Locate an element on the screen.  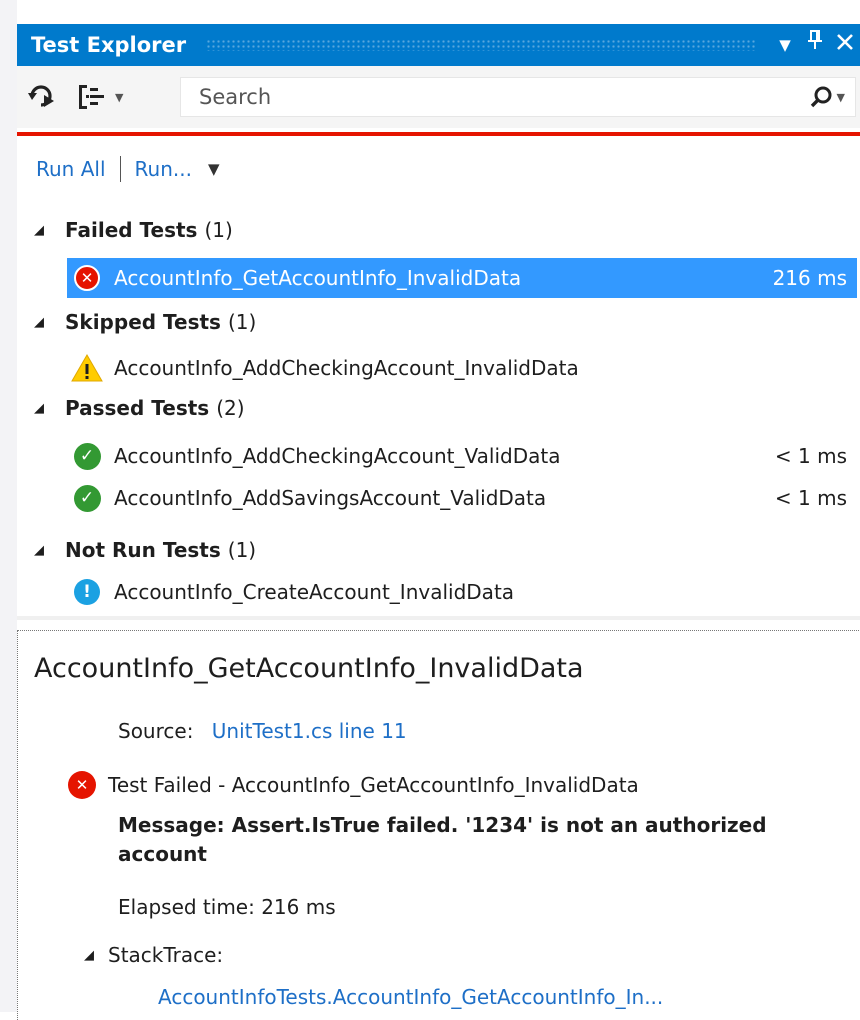
group-by-icon is located at coordinates (91, 97).